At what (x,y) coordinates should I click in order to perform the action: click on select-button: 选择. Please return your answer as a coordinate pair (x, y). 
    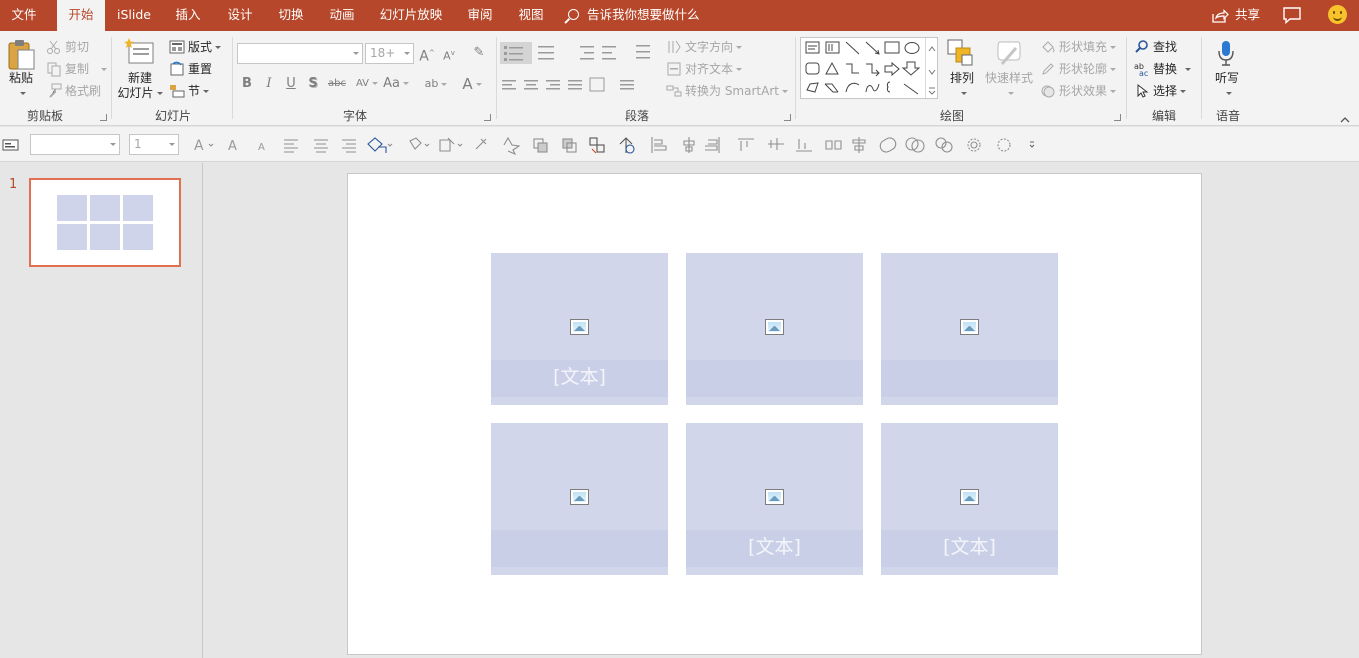
    Looking at the image, I should click on (1160, 91).